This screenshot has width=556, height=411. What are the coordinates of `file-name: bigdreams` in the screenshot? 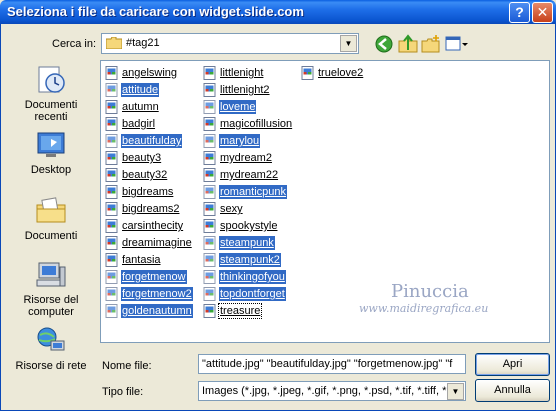 It's located at (148, 192).